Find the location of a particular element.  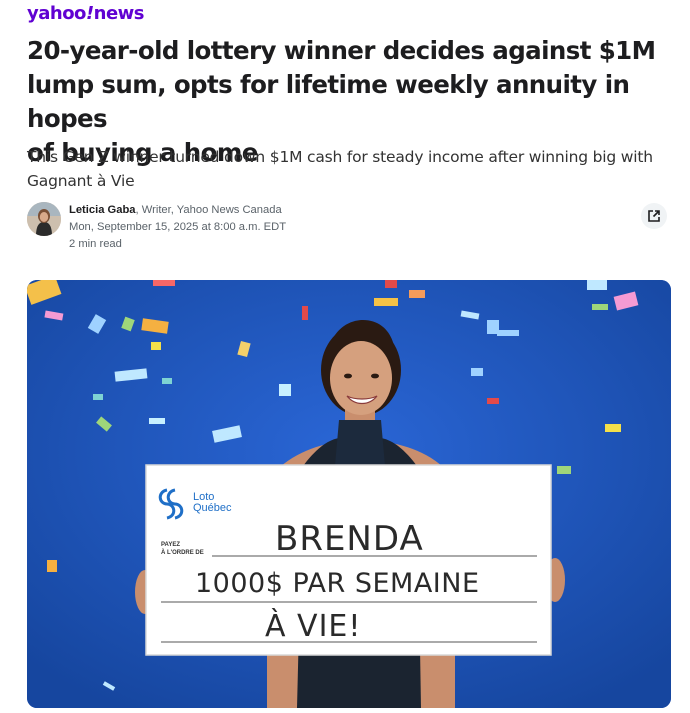

payee-label-line1: PAYEZ is located at coordinates (170, 545).